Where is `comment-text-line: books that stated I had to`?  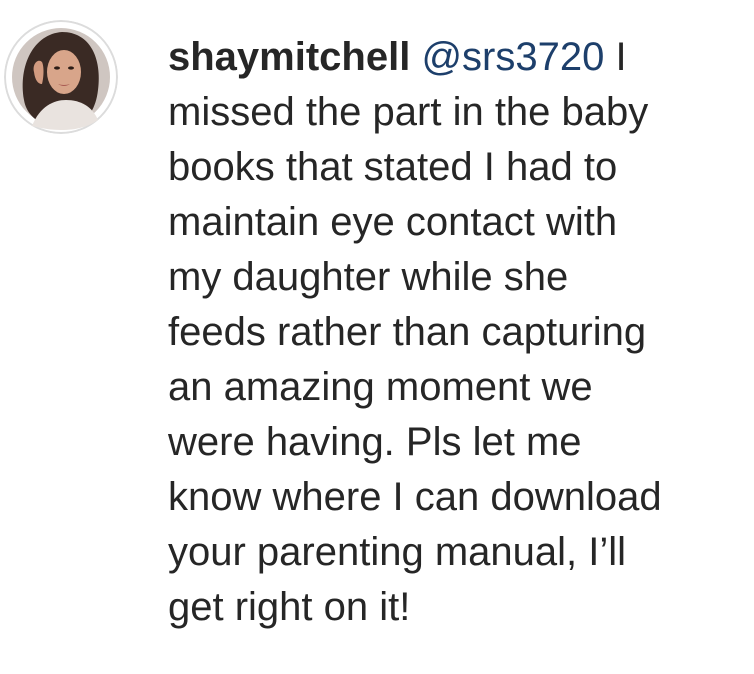 comment-text-line: books that stated I had to is located at coordinates (393, 167).